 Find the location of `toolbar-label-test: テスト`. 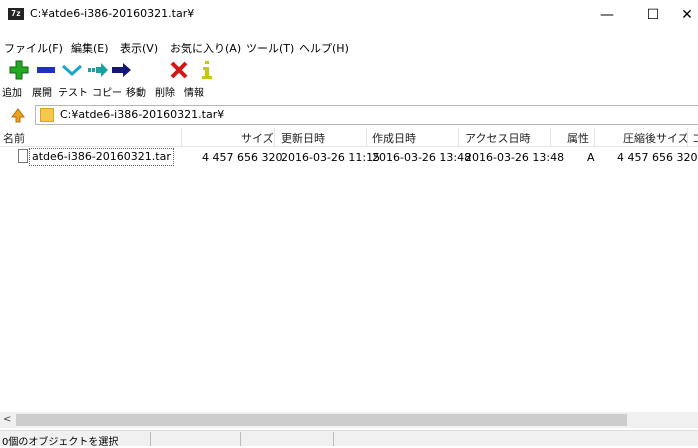

toolbar-label-test: テスト is located at coordinates (73, 93).